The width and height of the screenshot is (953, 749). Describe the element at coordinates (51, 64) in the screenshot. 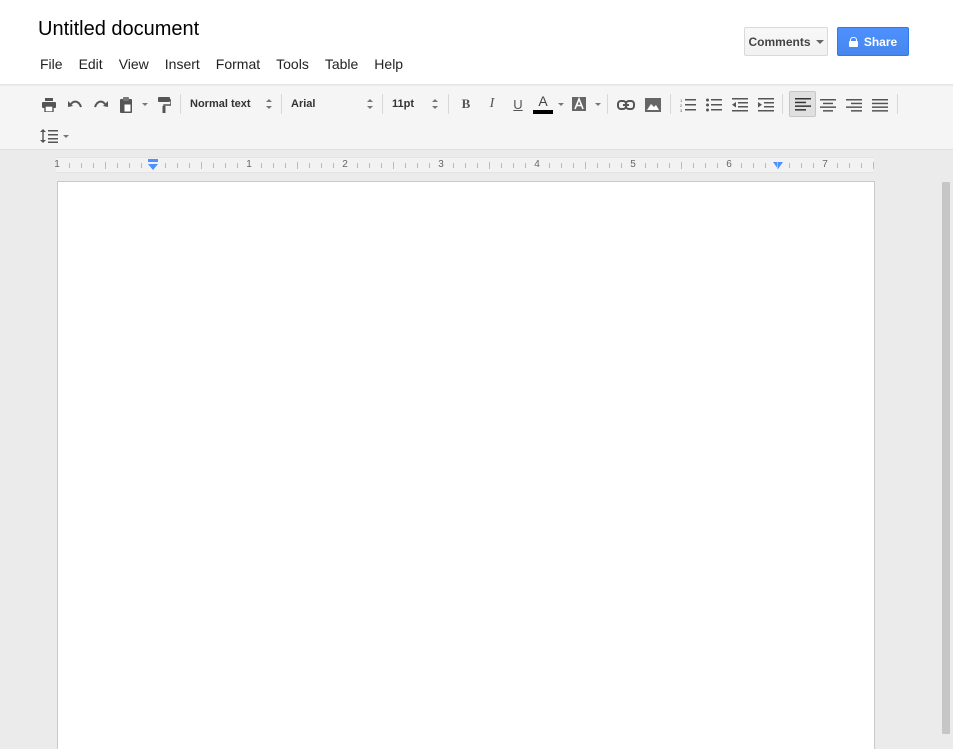

I see `menu-file: File` at that location.